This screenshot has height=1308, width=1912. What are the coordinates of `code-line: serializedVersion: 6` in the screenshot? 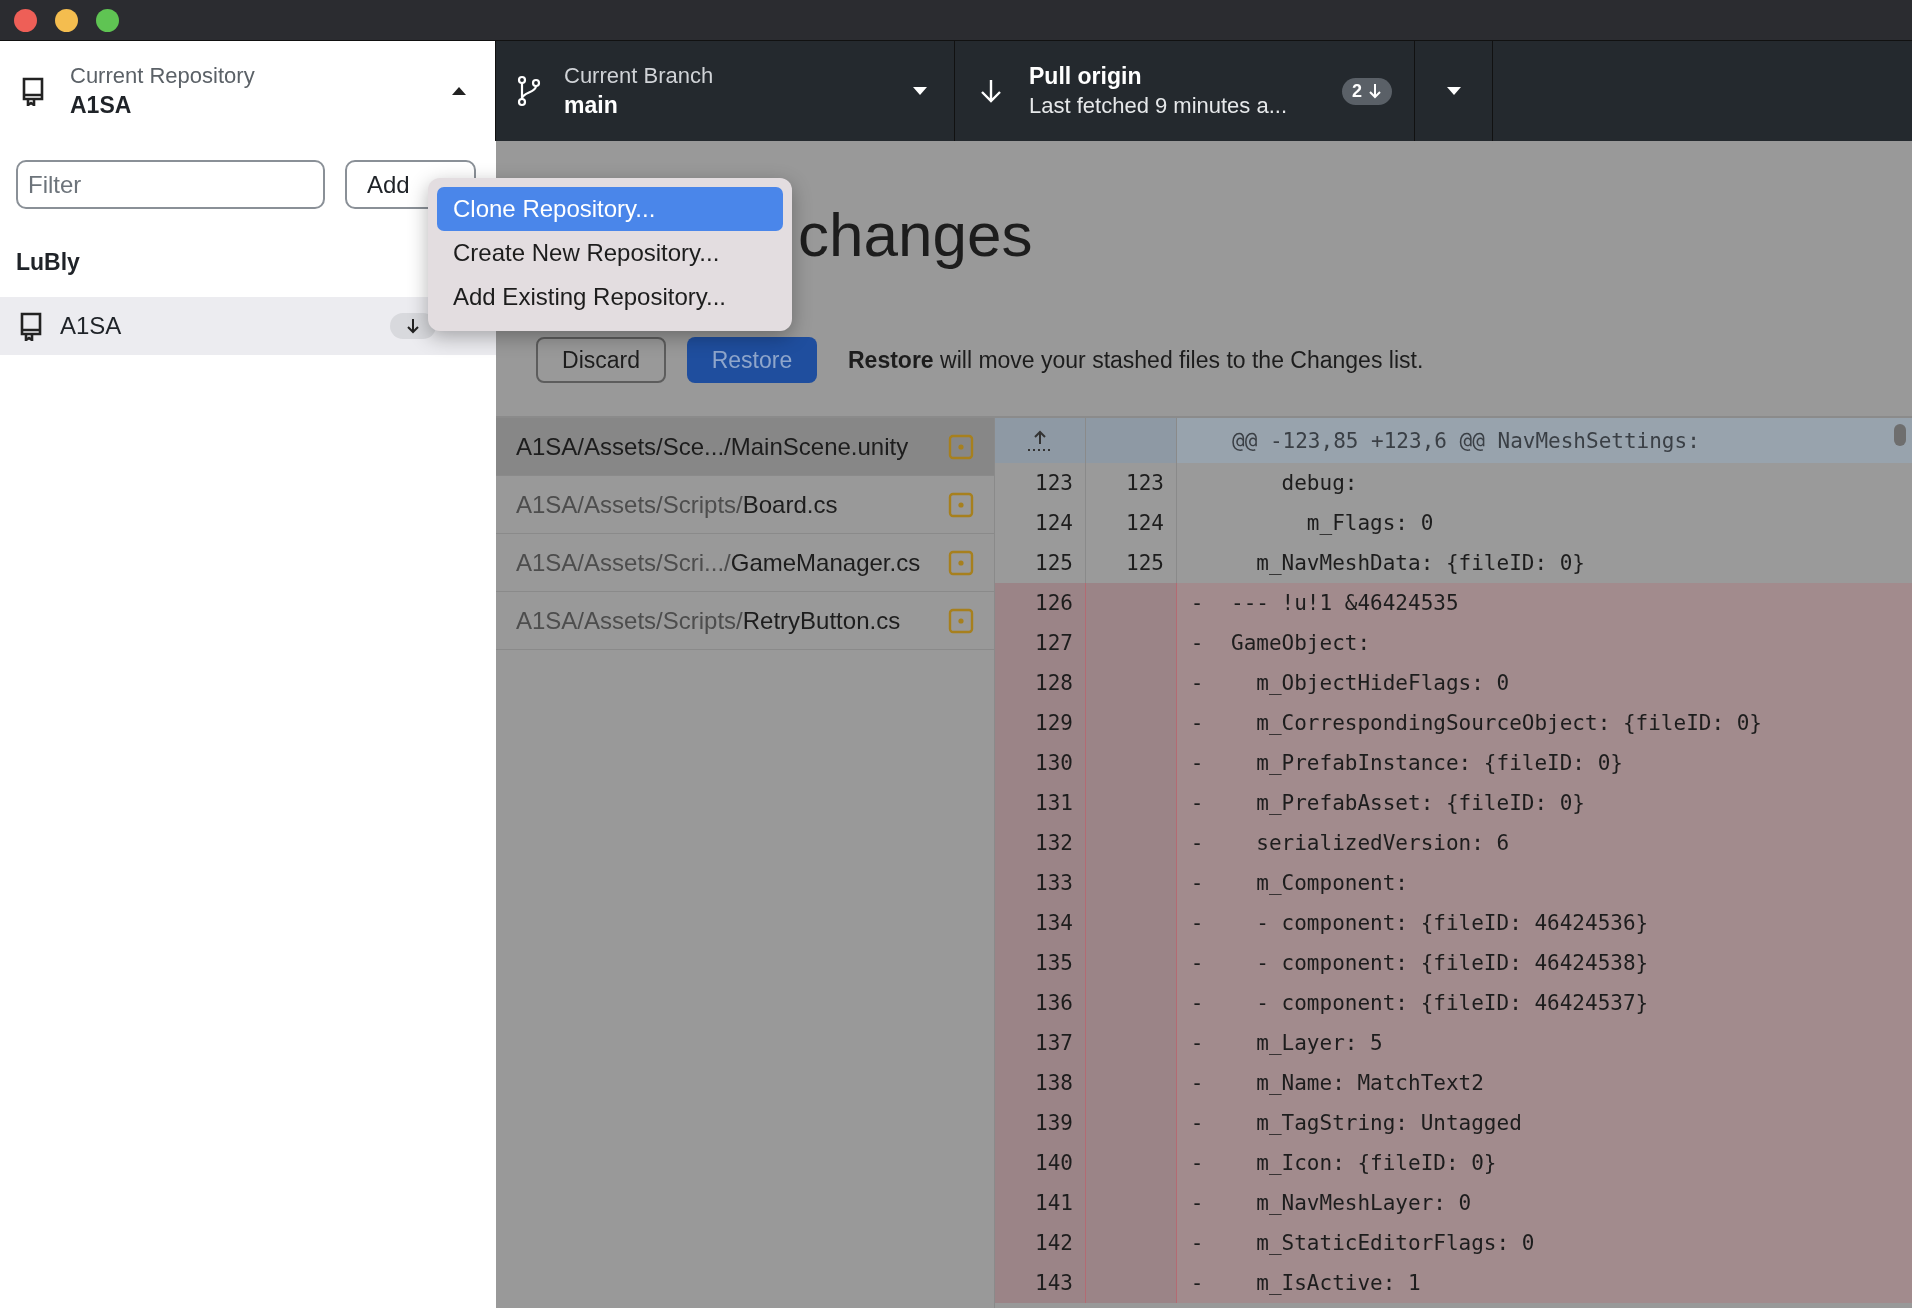 It's located at (1382, 843).